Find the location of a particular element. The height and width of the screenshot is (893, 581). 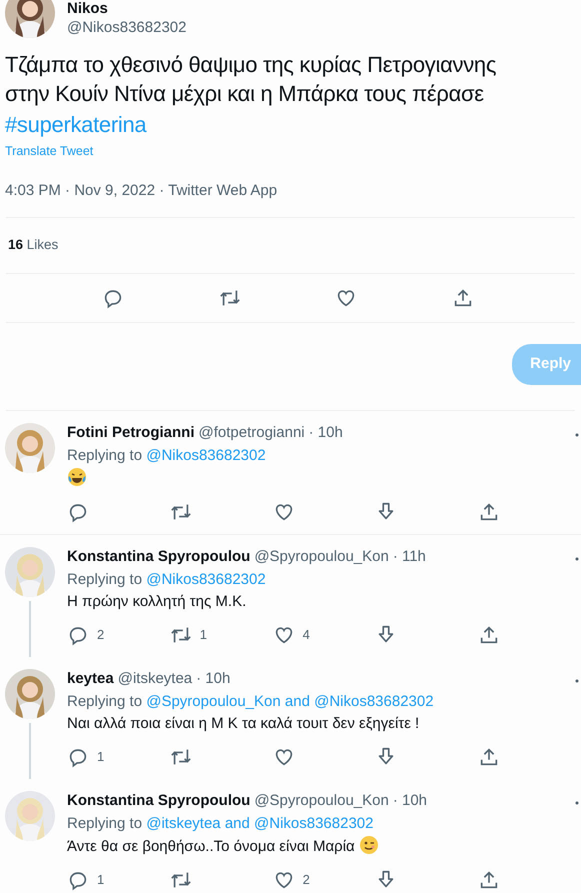

reply-author-name: keytea is located at coordinates (90, 678).